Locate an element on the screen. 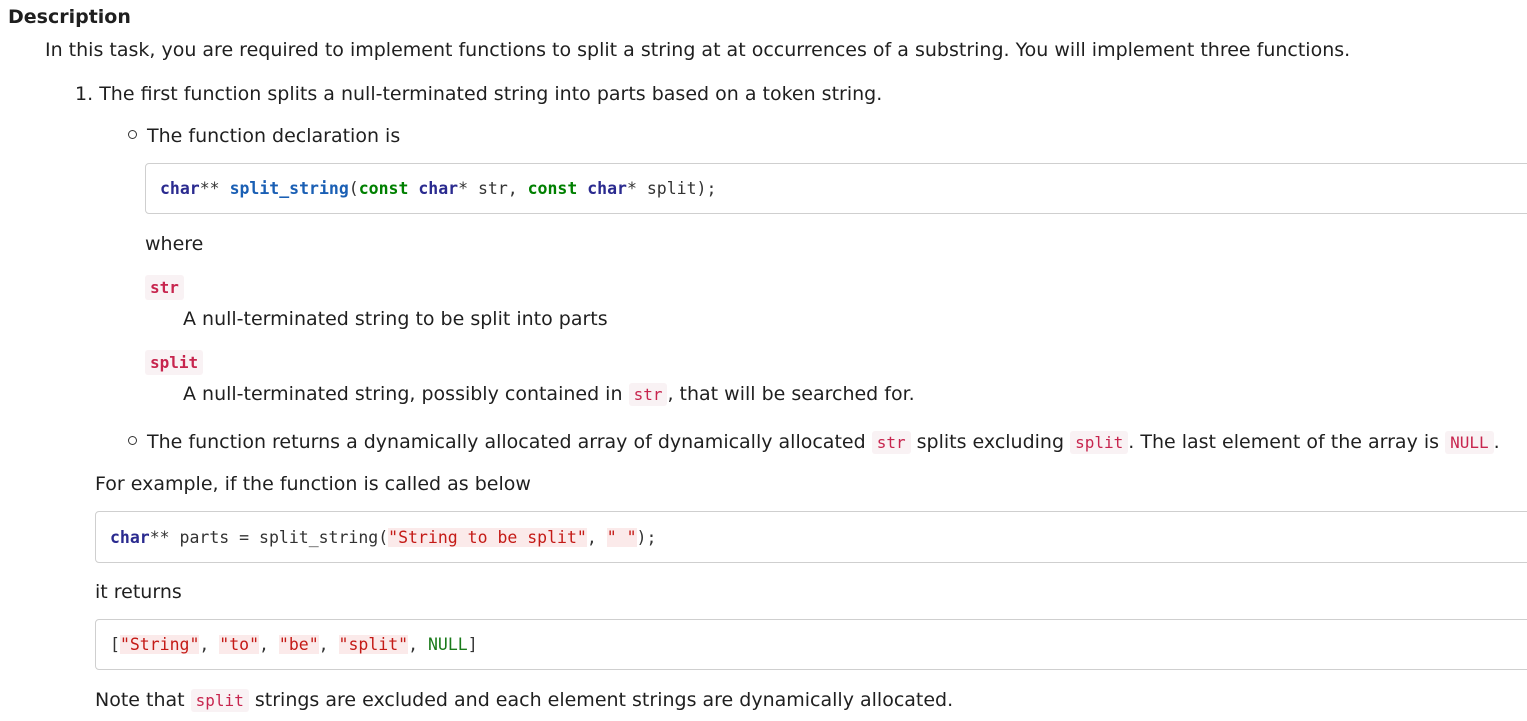 Image resolution: width=1527 pixels, height=721 pixels. bullet-text: The function declaration is is located at coordinates (274, 136).